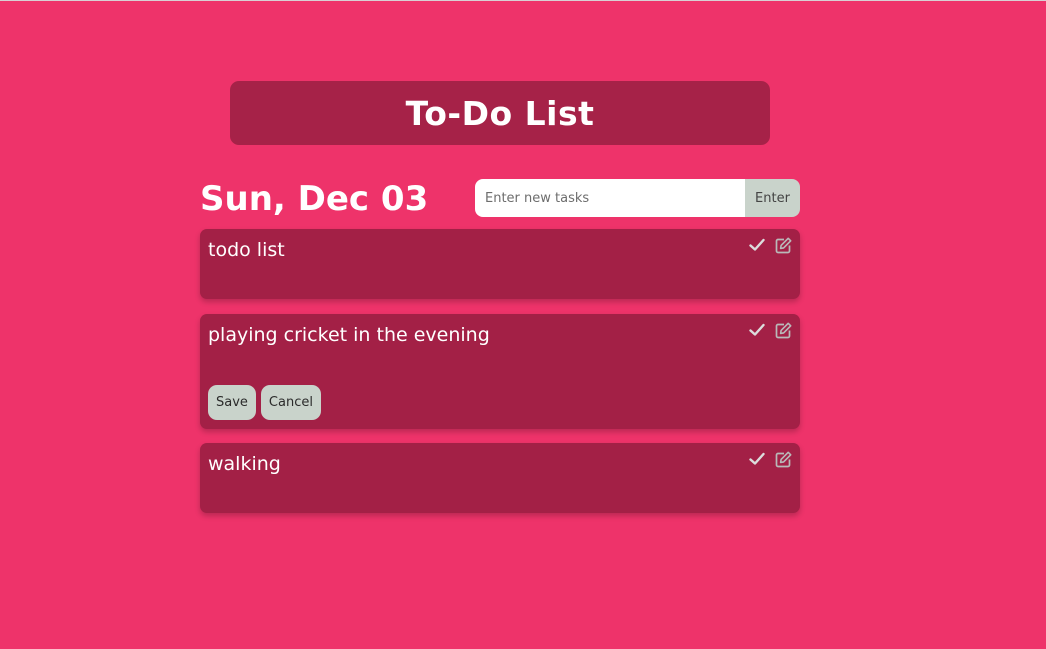  What do you see at coordinates (232, 402) in the screenshot?
I see `save-button: Save` at bounding box center [232, 402].